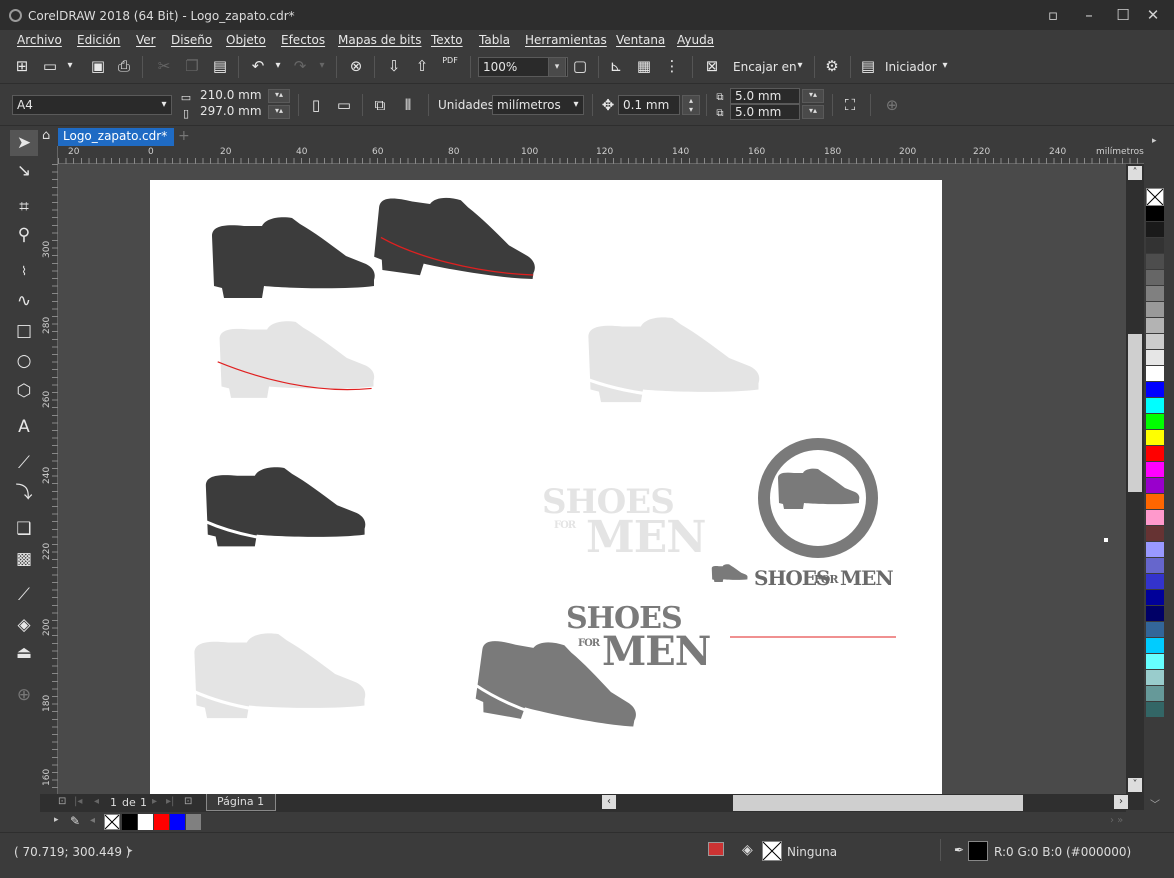  What do you see at coordinates (878, 803) in the screenshot?
I see `horizontal-scroll-thumb` at bounding box center [878, 803].